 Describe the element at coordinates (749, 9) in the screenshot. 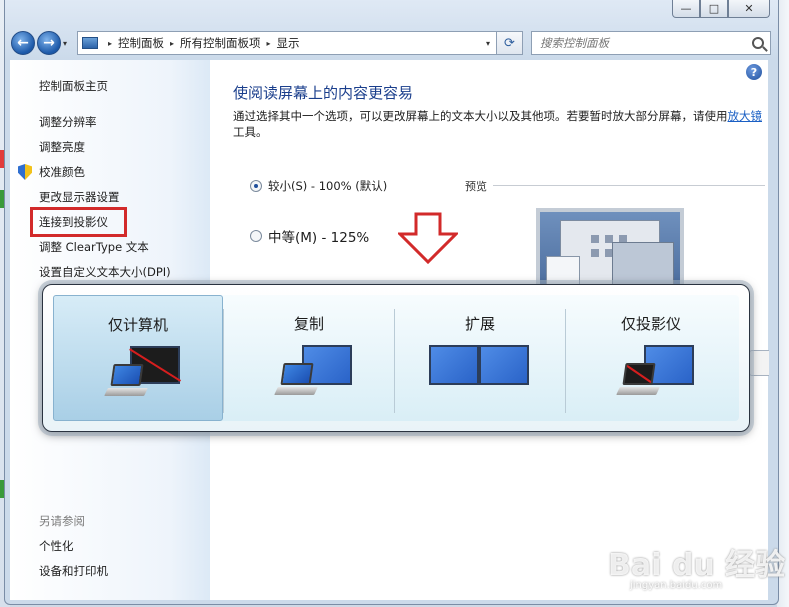

I see `close-button: ✕` at that location.